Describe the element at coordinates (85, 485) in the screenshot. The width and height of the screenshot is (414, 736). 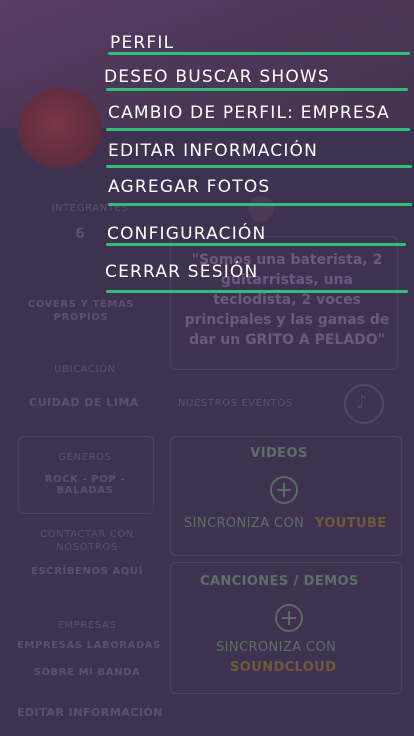
I see `generos-value: ROCK - POP - BALADAS` at that location.